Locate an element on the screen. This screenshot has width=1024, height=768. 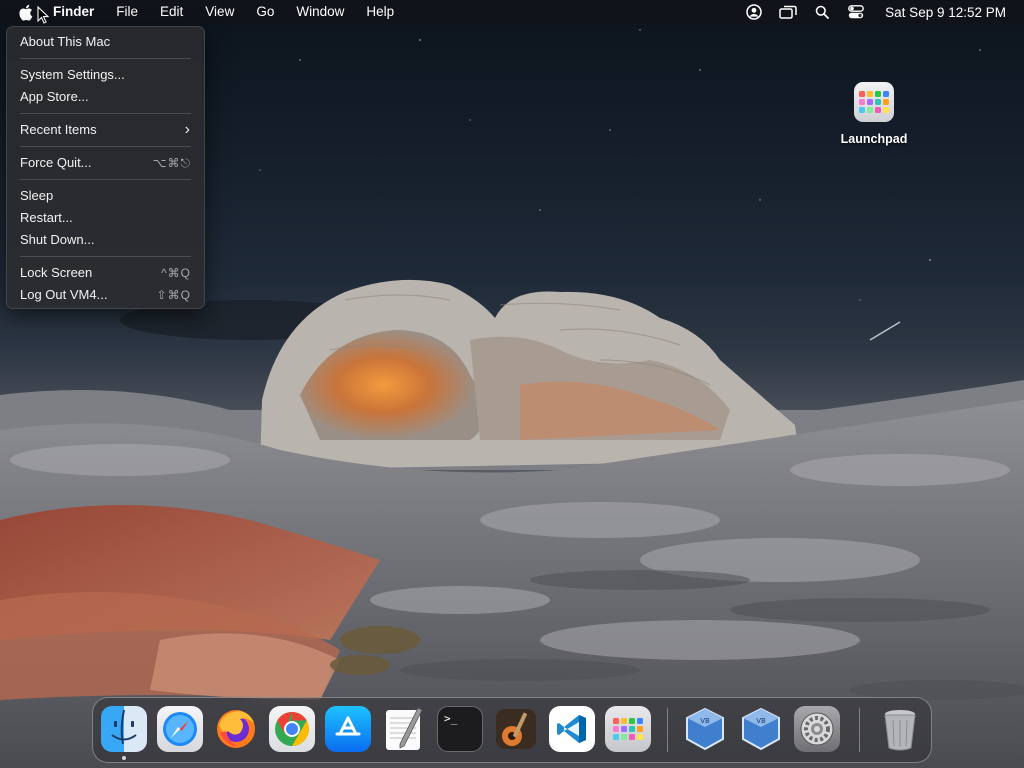
virtualbox-icon: VB is located at coordinates (705, 729).